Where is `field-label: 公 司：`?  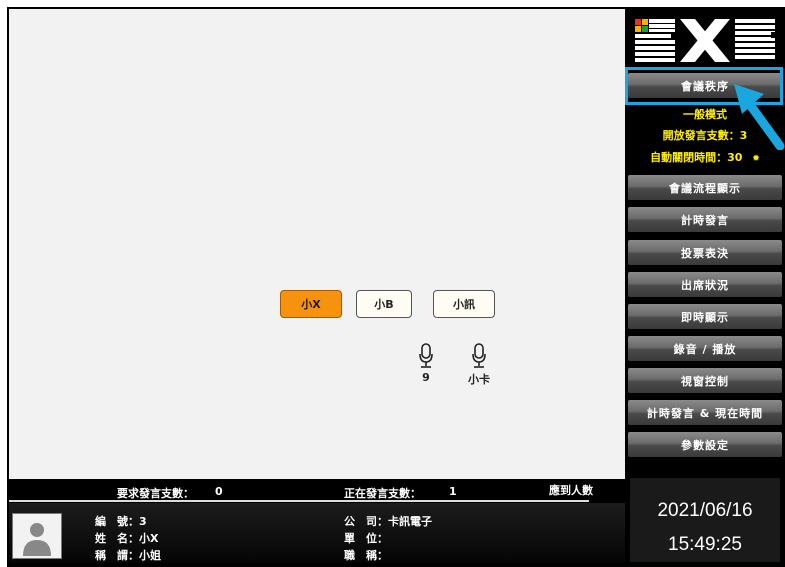 field-label: 公 司： is located at coordinates (366, 521).